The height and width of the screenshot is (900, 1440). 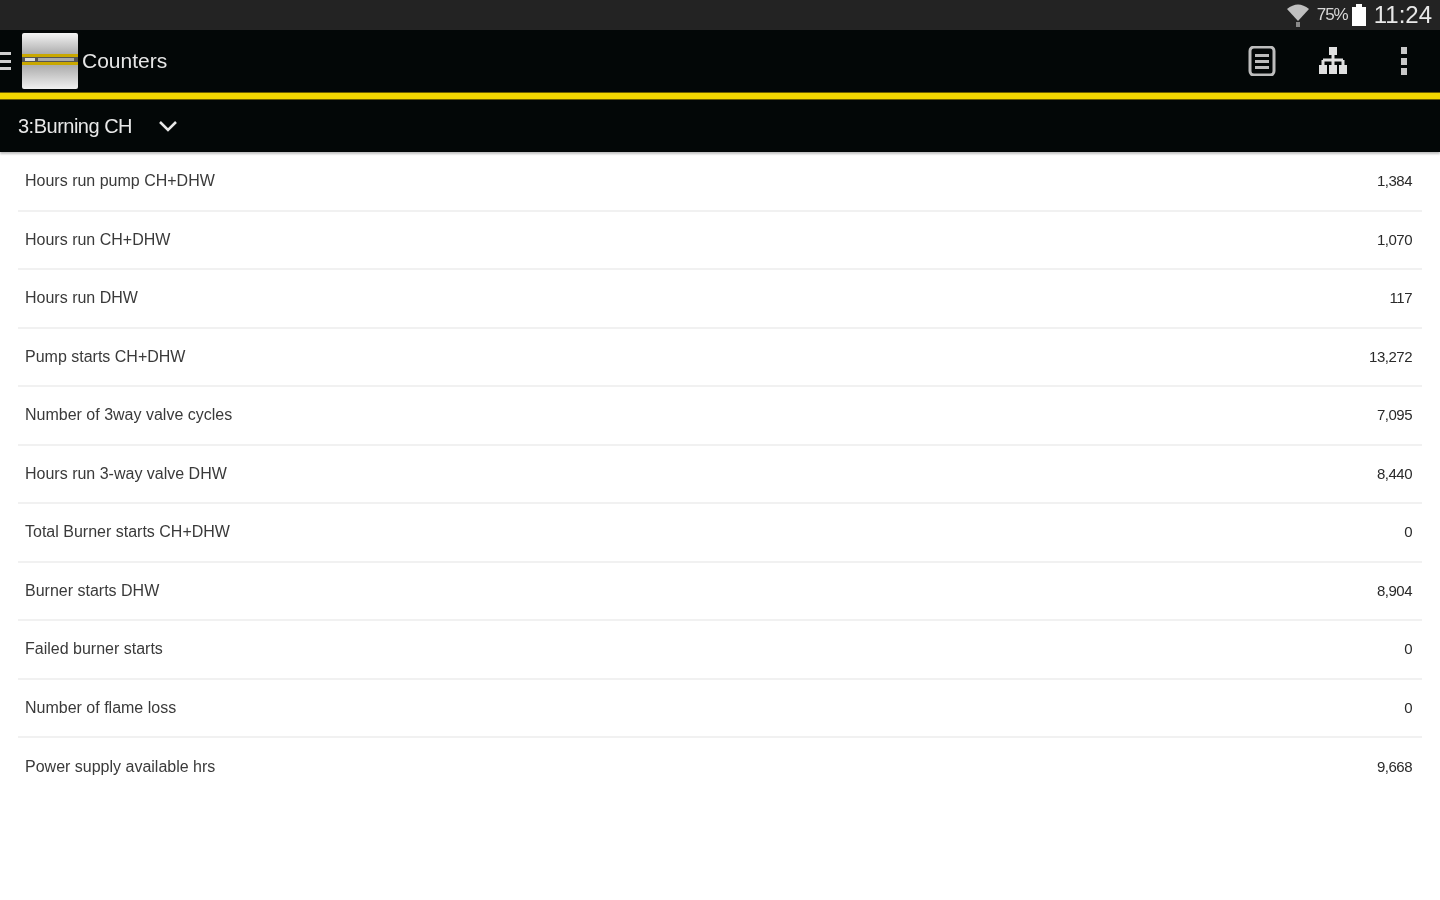 What do you see at coordinates (1400, 298) in the screenshot?
I see `counter-value: 117` at bounding box center [1400, 298].